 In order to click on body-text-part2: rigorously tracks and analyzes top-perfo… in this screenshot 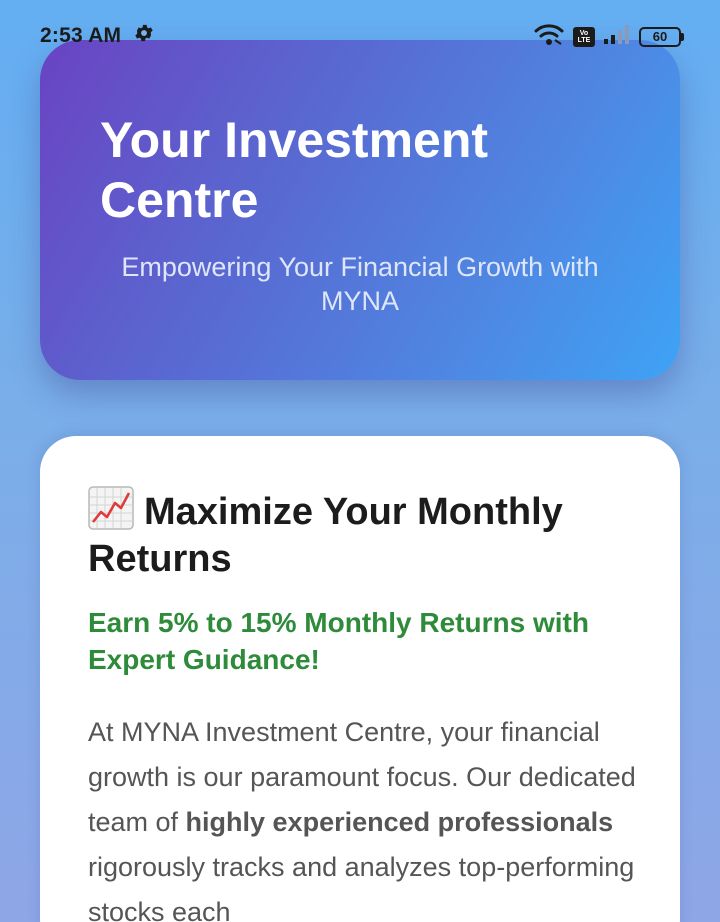, I will do `click(361, 887)`.